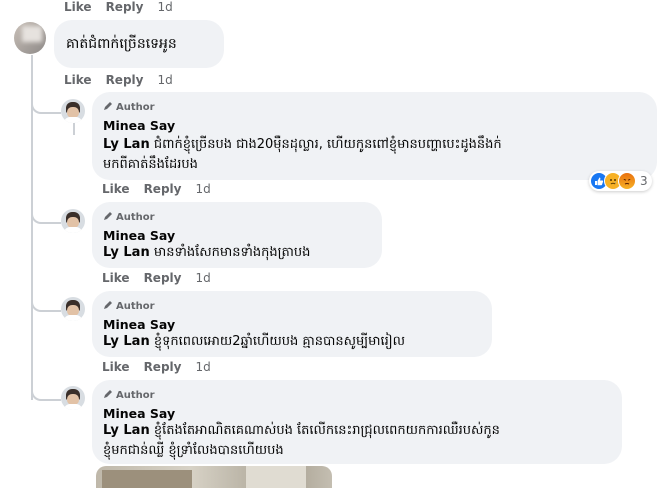 The image size is (658, 488). What do you see at coordinates (232, 252) in the screenshot?
I see `reply-line: មានទាំងសែកមានទាំងកុងត្រាបង` at bounding box center [232, 252].